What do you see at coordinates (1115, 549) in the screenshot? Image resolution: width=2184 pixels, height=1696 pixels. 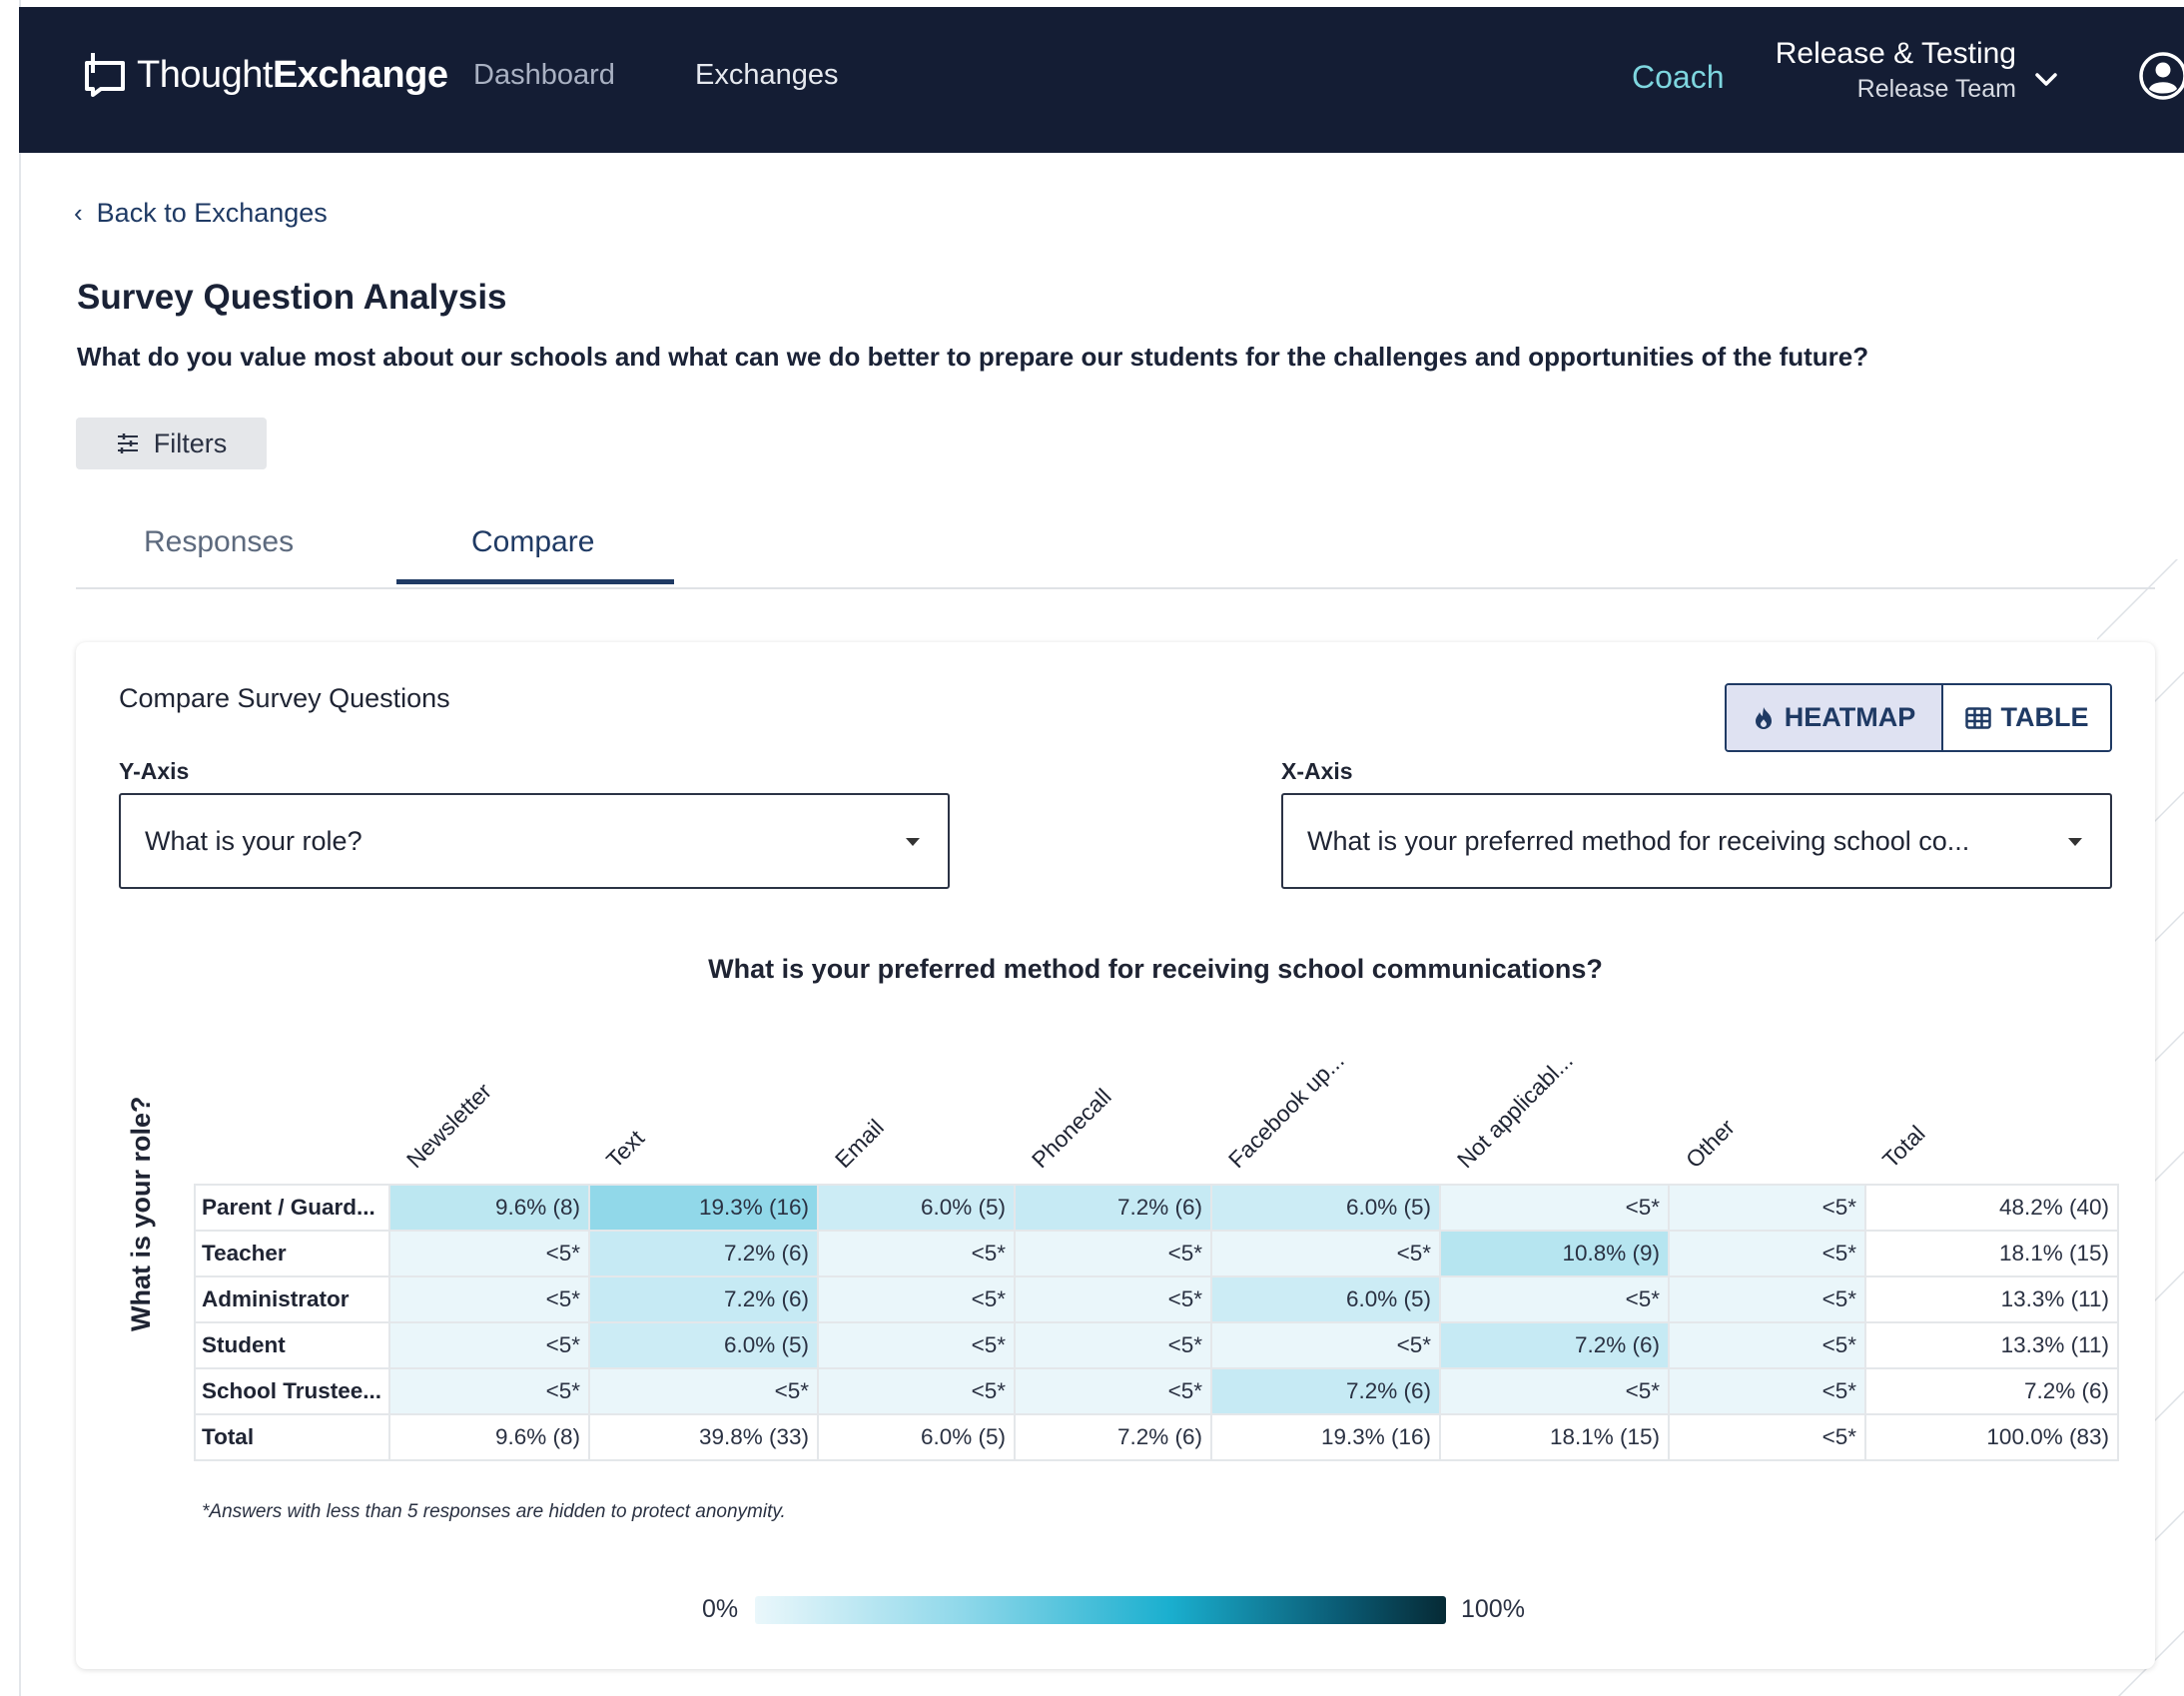 I see `tab-bar: Responses Compare` at bounding box center [1115, 549].